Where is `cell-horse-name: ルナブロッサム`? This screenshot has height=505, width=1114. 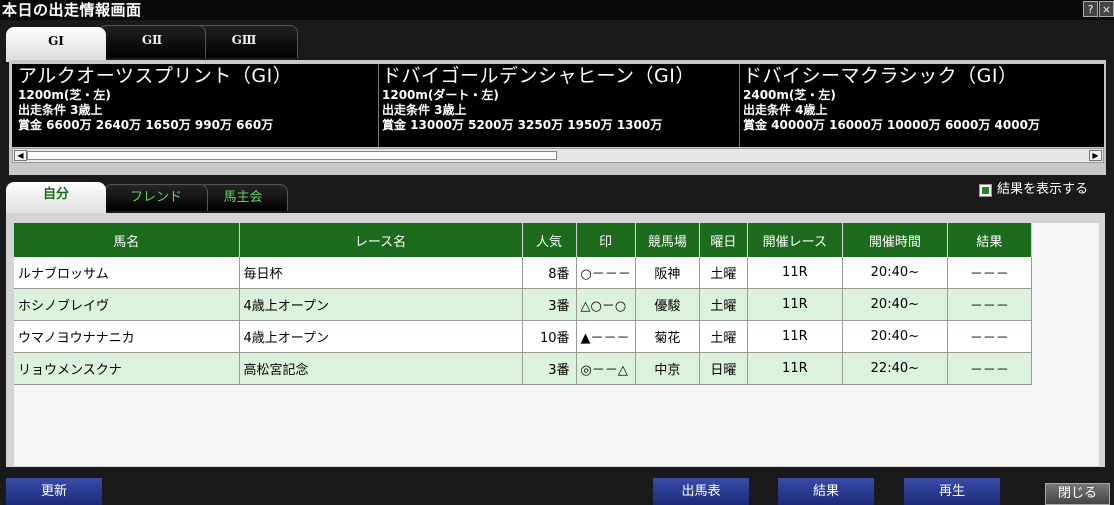
cell-horse-name: ルナブロッサム is located at coordinates (127, 273).